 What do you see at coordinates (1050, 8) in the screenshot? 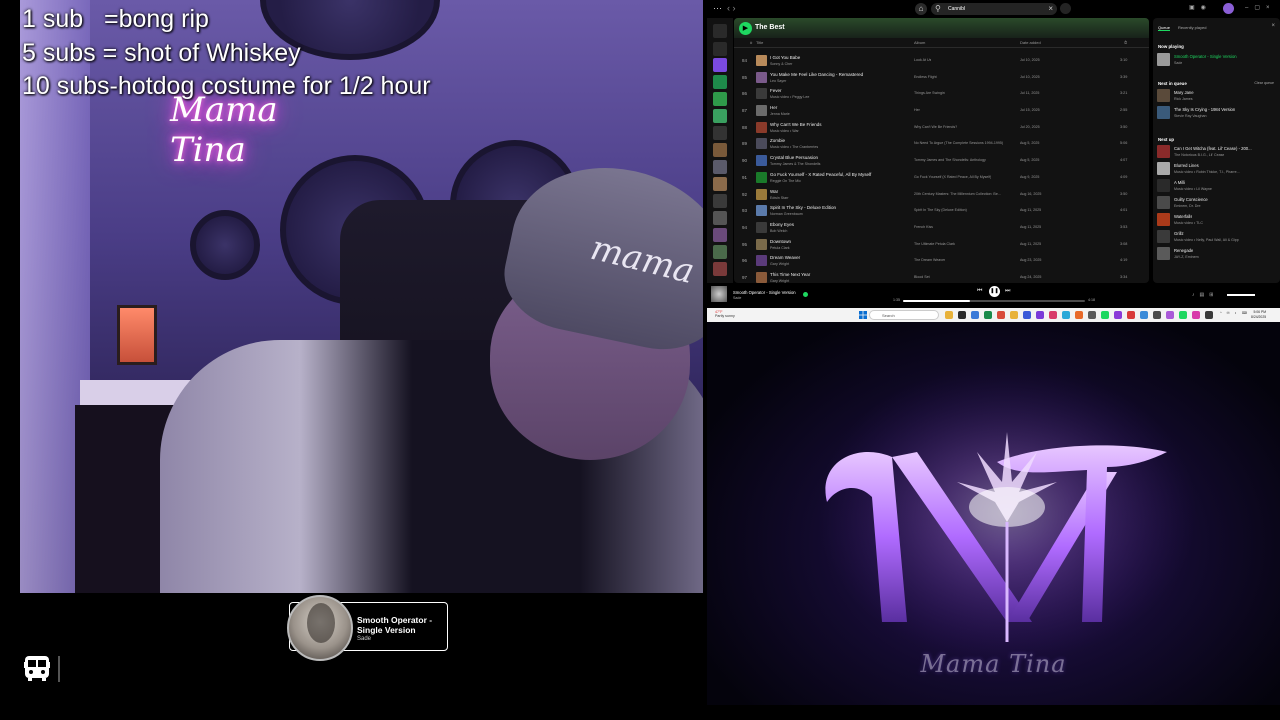
I see `clear-search-icon: ×` at bounding box center [1050, 8].